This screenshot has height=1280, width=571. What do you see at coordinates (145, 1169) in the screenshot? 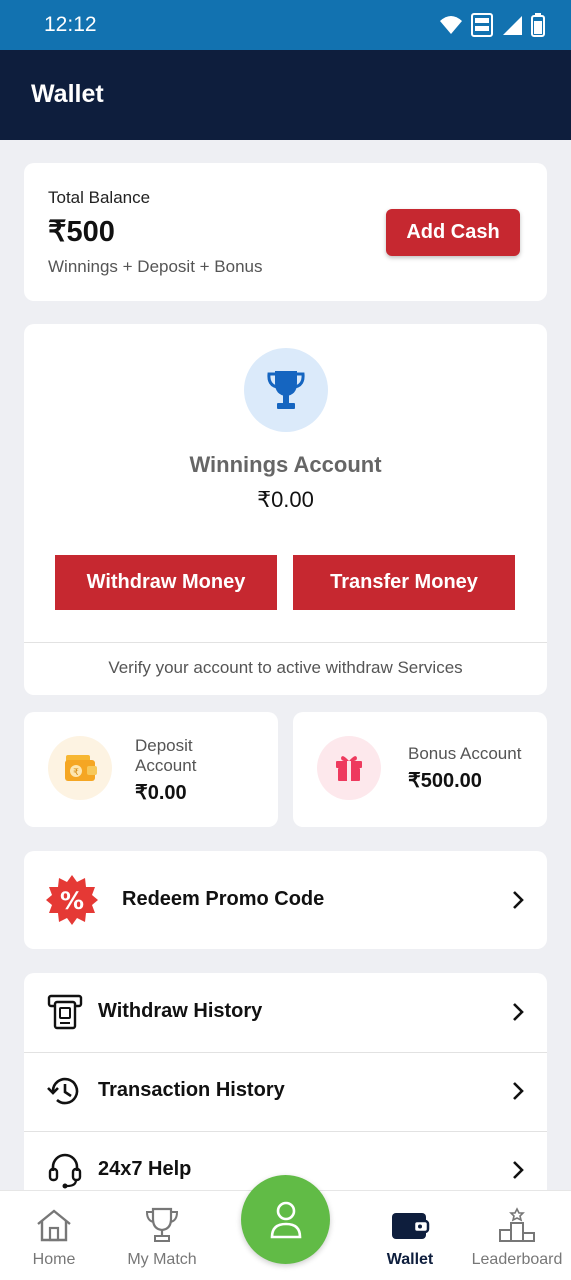
I see `help-label: 24x7 Help` at bounding box center [145, 1169].